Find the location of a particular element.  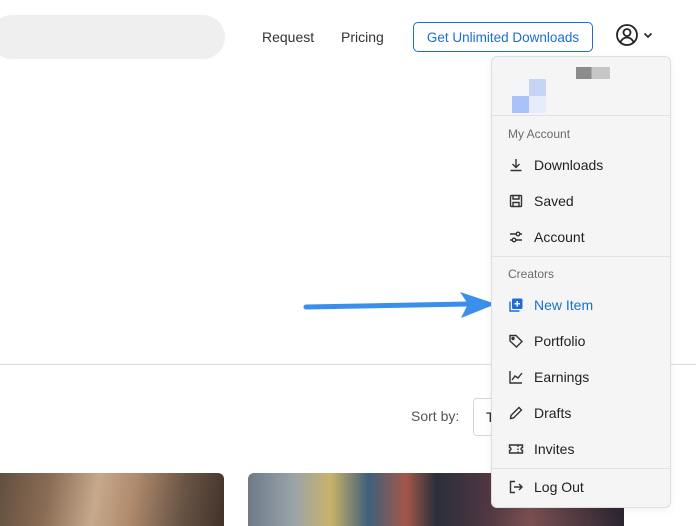

get-unlimited-downloads-button: Get Unlimited Downloads is located at coordinates (503, 37).